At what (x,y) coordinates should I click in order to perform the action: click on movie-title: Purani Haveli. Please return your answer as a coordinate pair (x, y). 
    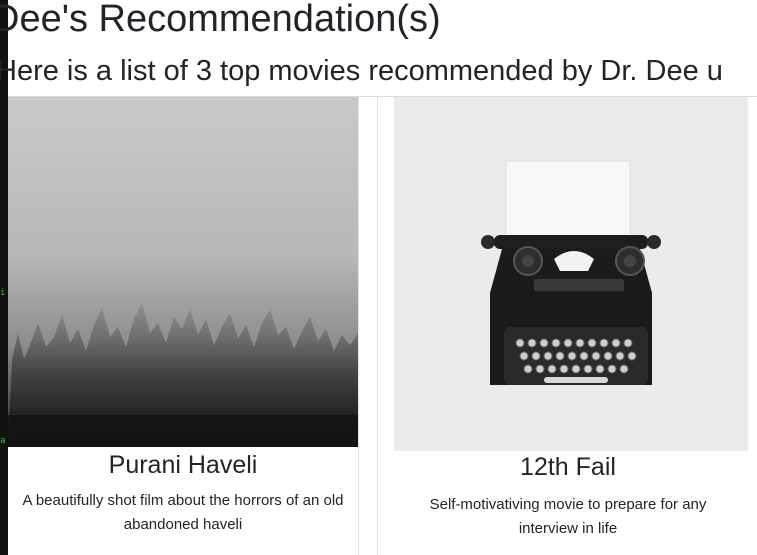
    Looking at the image, I should click on (183, 465).